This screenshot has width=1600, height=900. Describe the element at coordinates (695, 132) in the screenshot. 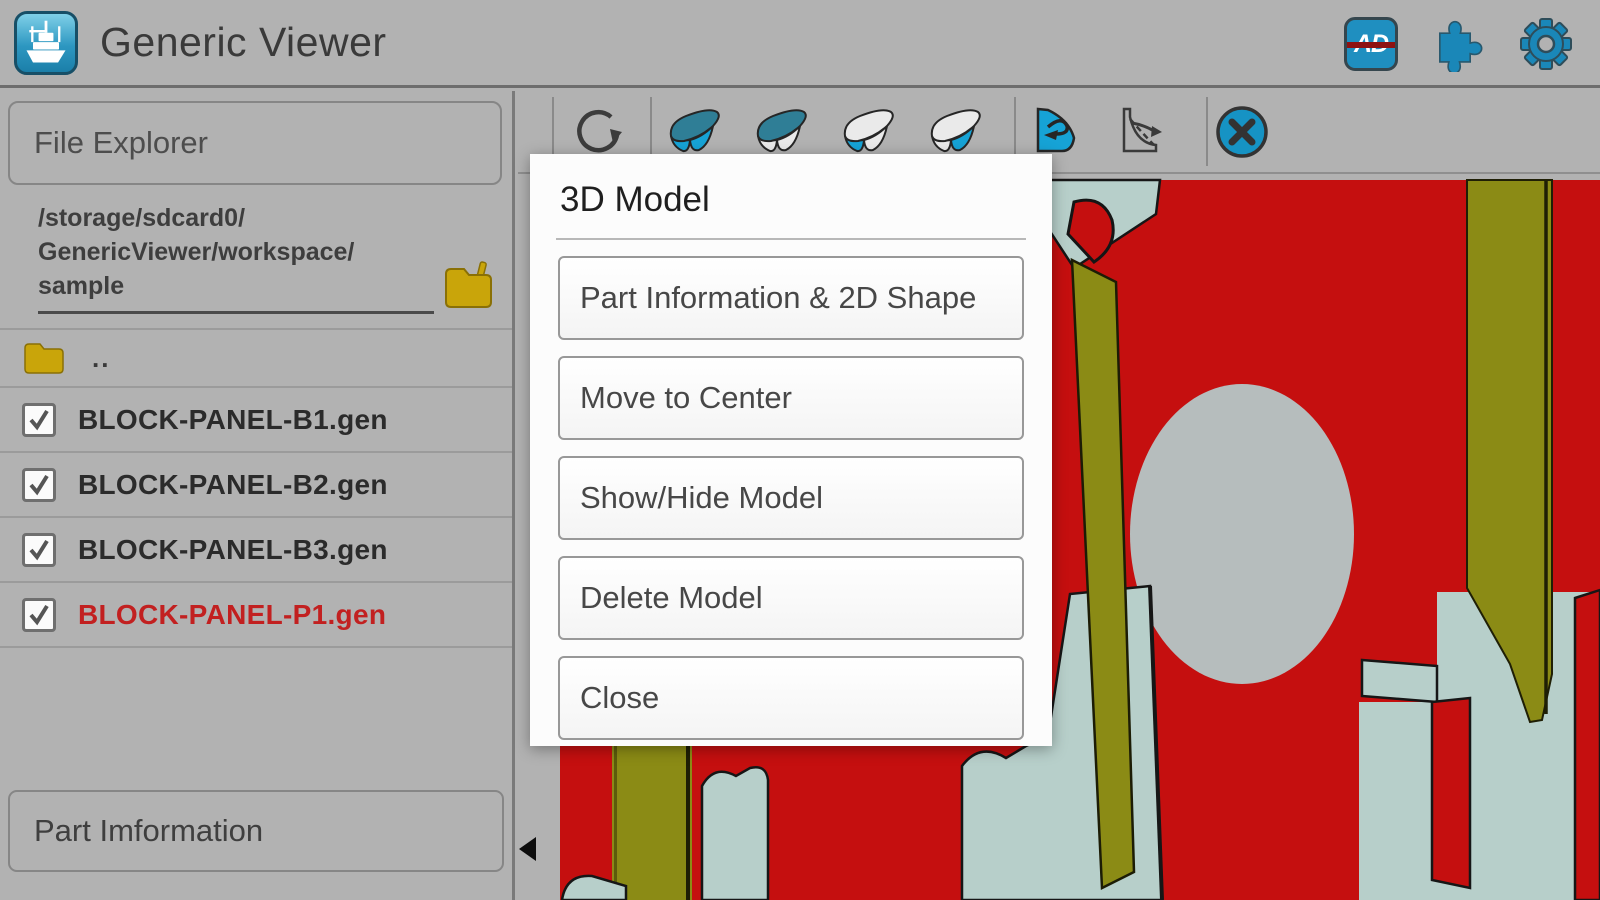

I see `hull-shaded-icon` at that location.